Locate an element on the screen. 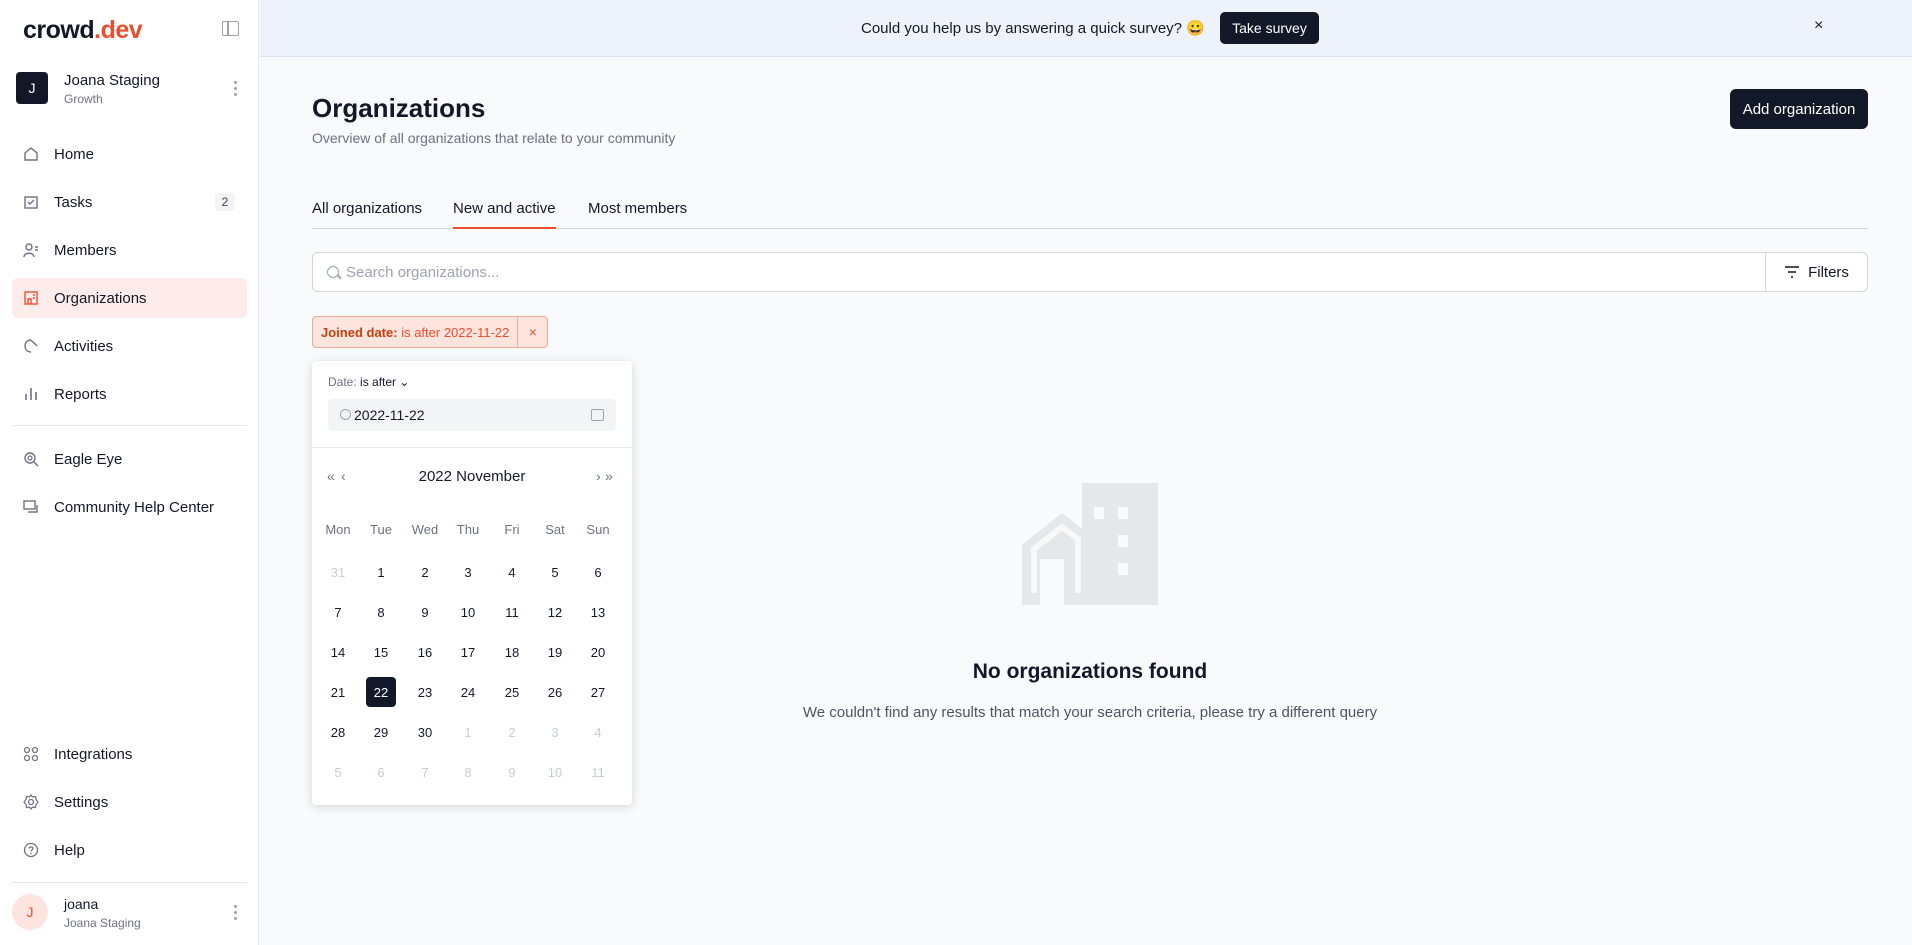  filters-button: Filters is located at coordinates (1816, 272).